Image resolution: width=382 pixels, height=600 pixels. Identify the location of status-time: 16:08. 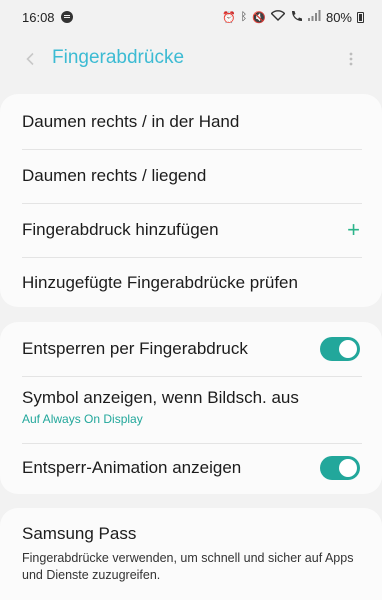
(38, 17).